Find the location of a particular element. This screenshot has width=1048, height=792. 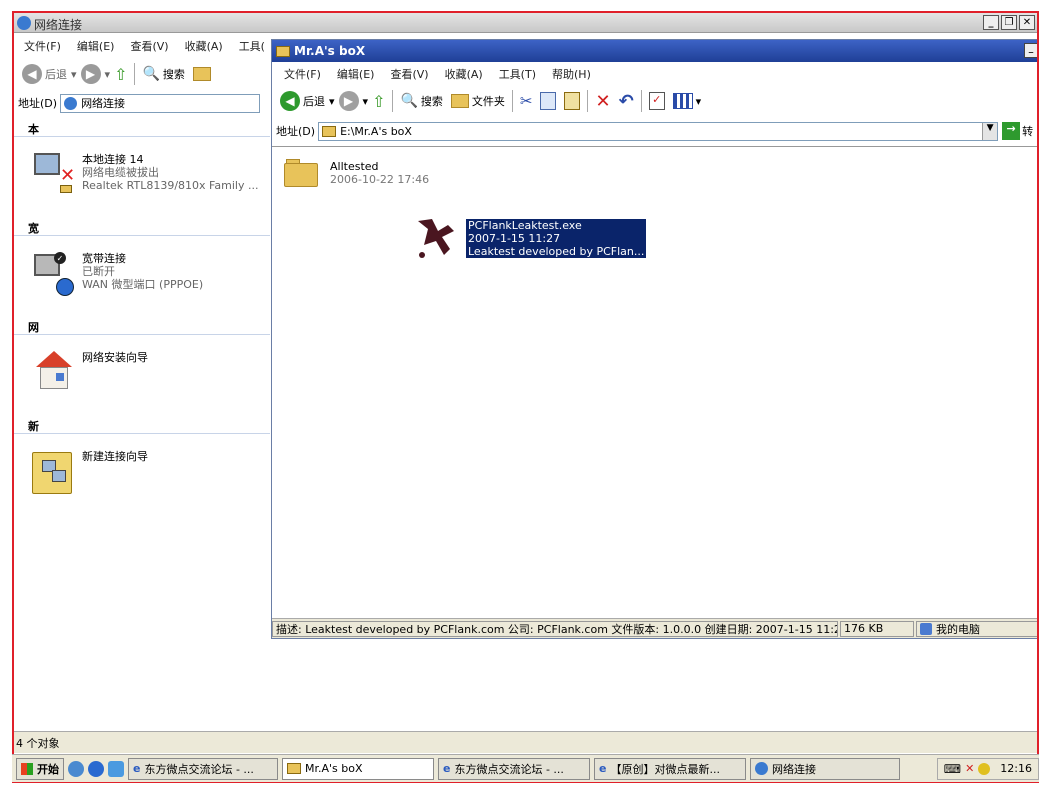

quicklaunch-messenger-icon is located at coordinates (76, 768).